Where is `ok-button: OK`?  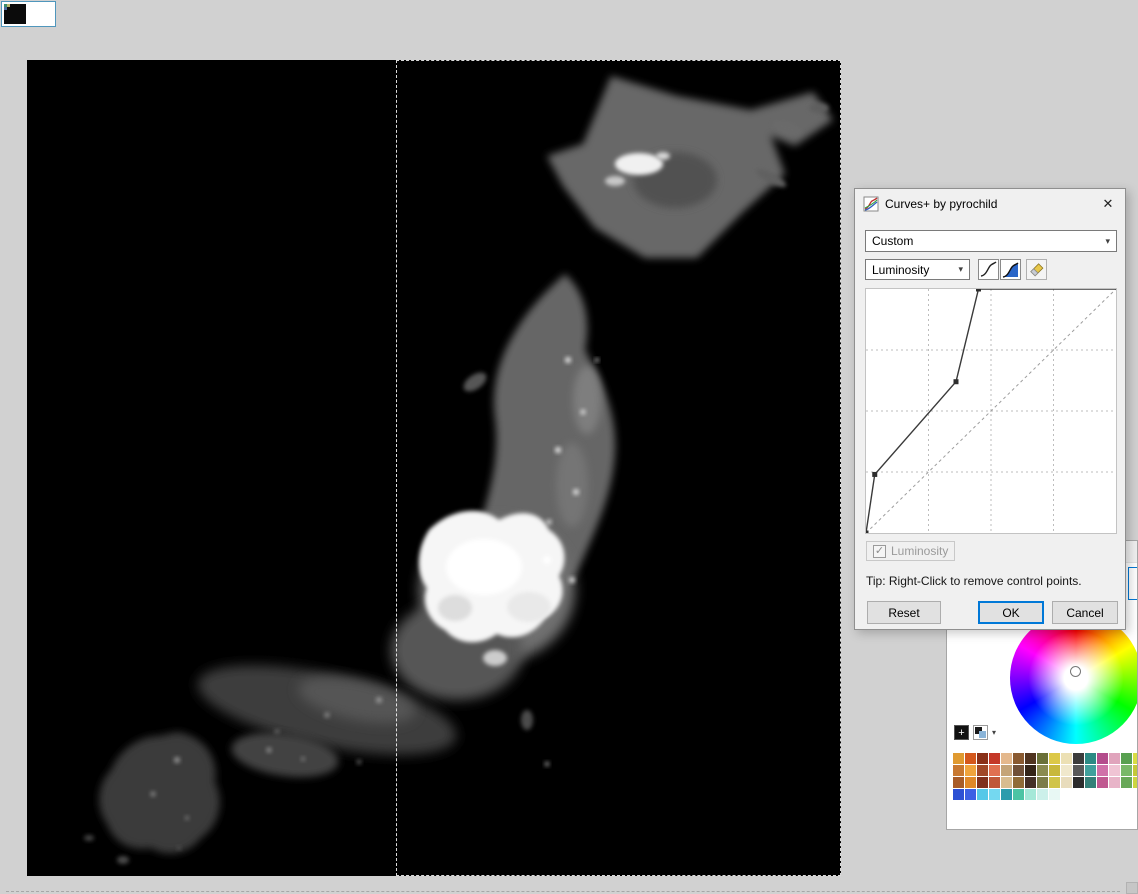 ok-button: OK is located at coordinates (1011, 612).